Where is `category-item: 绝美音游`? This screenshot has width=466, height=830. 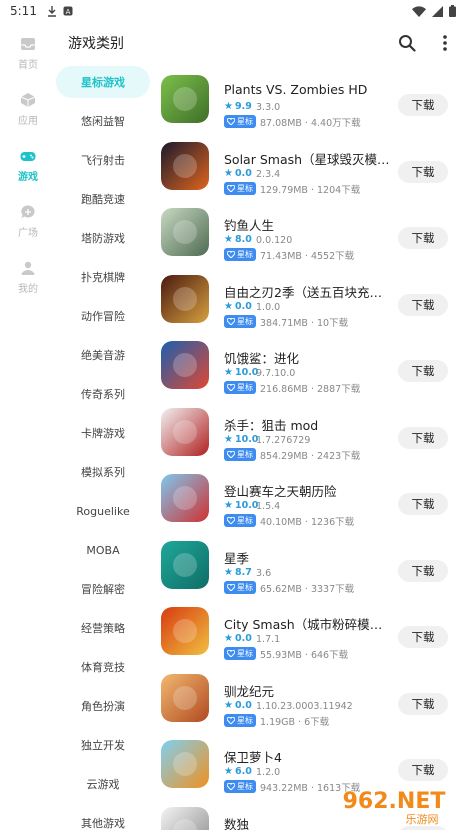
category-item: 绝美音游 is located at coordinates (103, 355).